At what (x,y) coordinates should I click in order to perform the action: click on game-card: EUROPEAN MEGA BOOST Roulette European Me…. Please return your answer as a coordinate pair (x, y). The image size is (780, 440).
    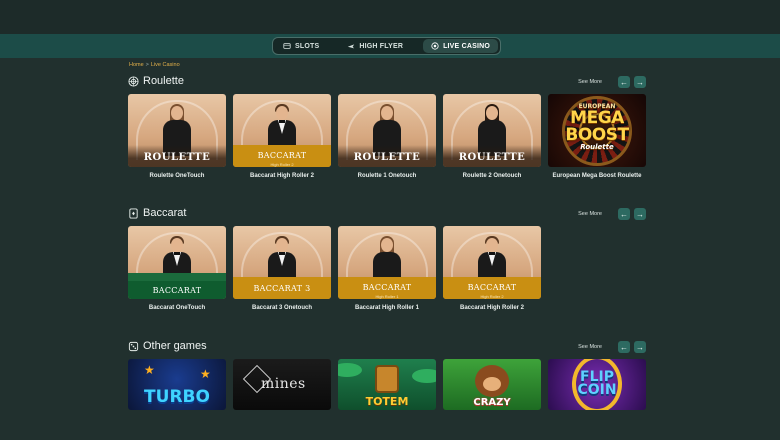
    Looking at the image, I should click on (597, 136).